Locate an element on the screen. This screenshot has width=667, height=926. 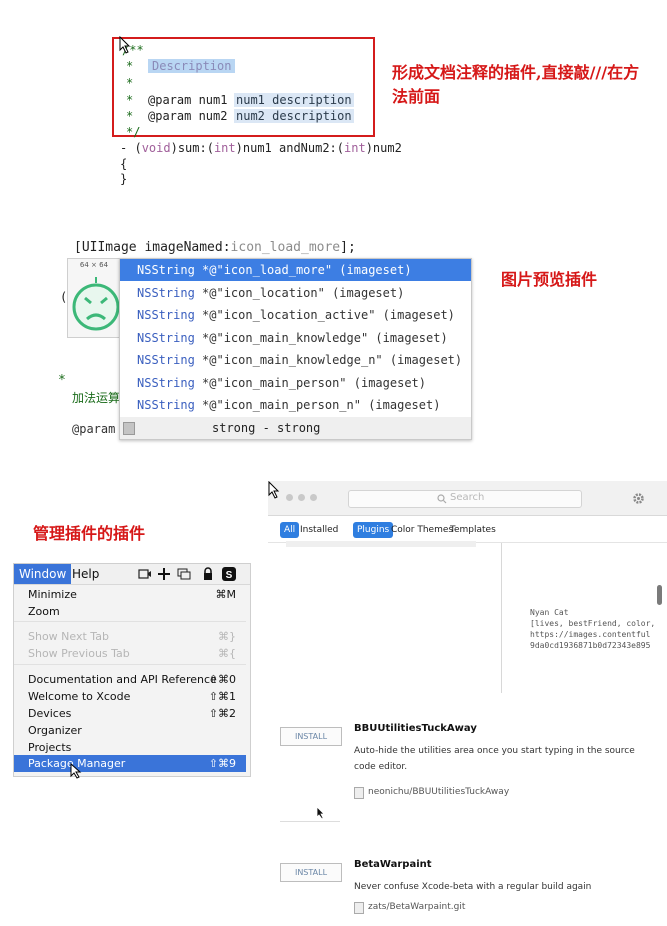
menu-window: Window is located at coordinates (43, 574).